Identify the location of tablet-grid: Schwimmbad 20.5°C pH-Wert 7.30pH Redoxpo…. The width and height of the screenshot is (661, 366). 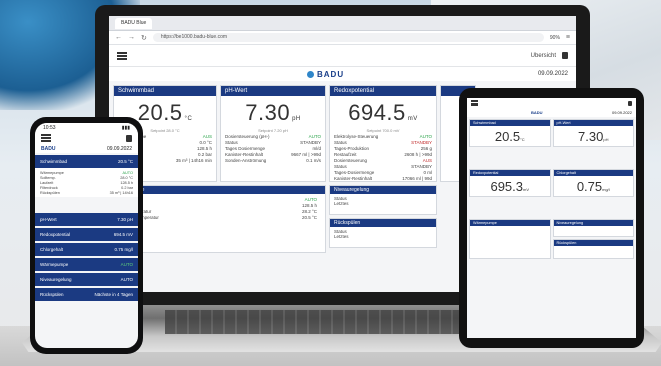
(551, 189).